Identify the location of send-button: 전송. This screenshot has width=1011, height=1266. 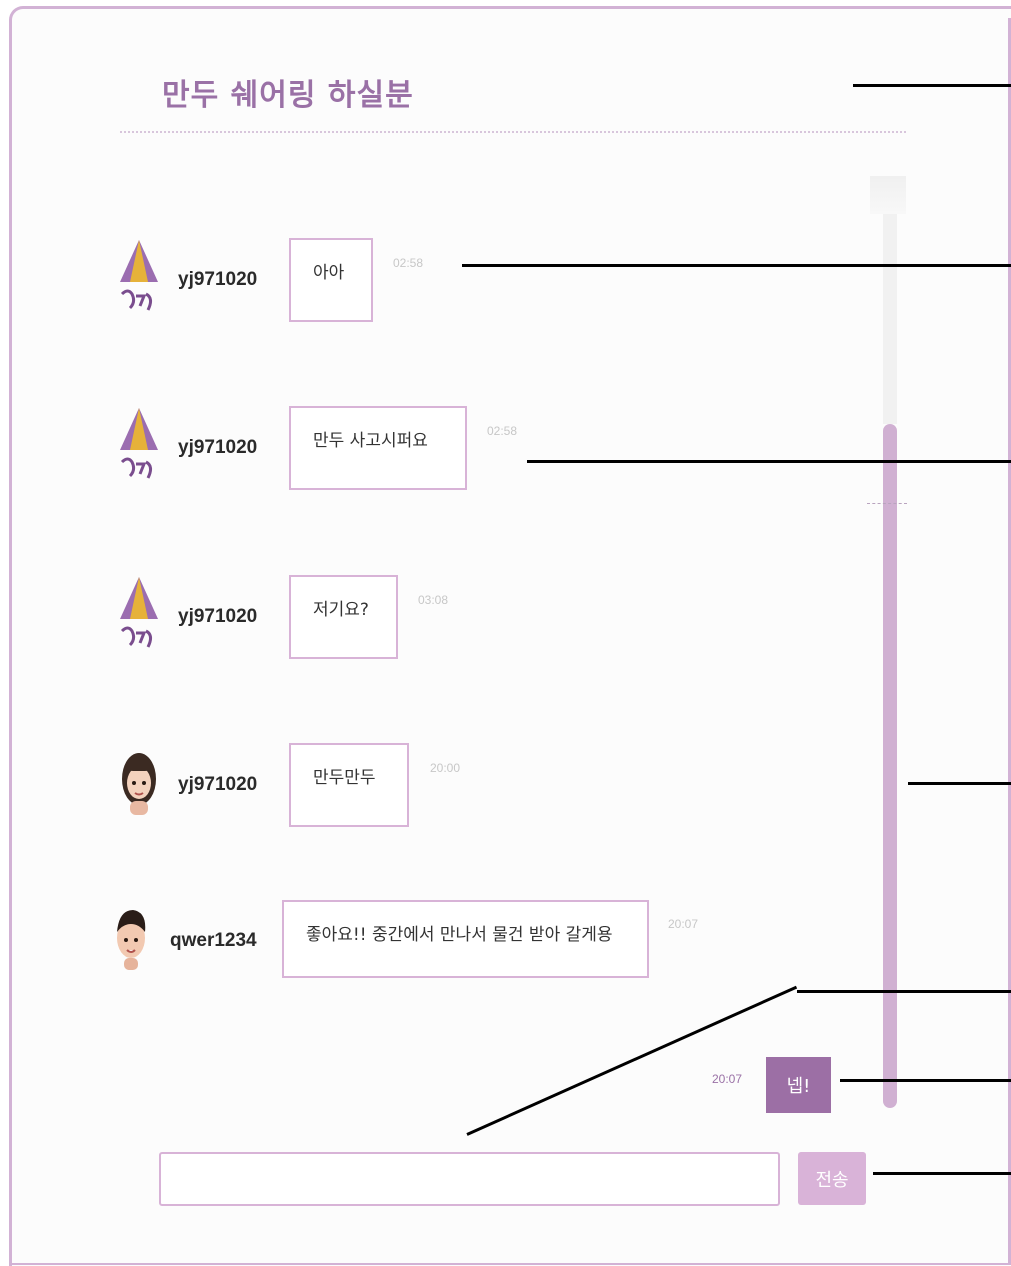
(832, 1178).